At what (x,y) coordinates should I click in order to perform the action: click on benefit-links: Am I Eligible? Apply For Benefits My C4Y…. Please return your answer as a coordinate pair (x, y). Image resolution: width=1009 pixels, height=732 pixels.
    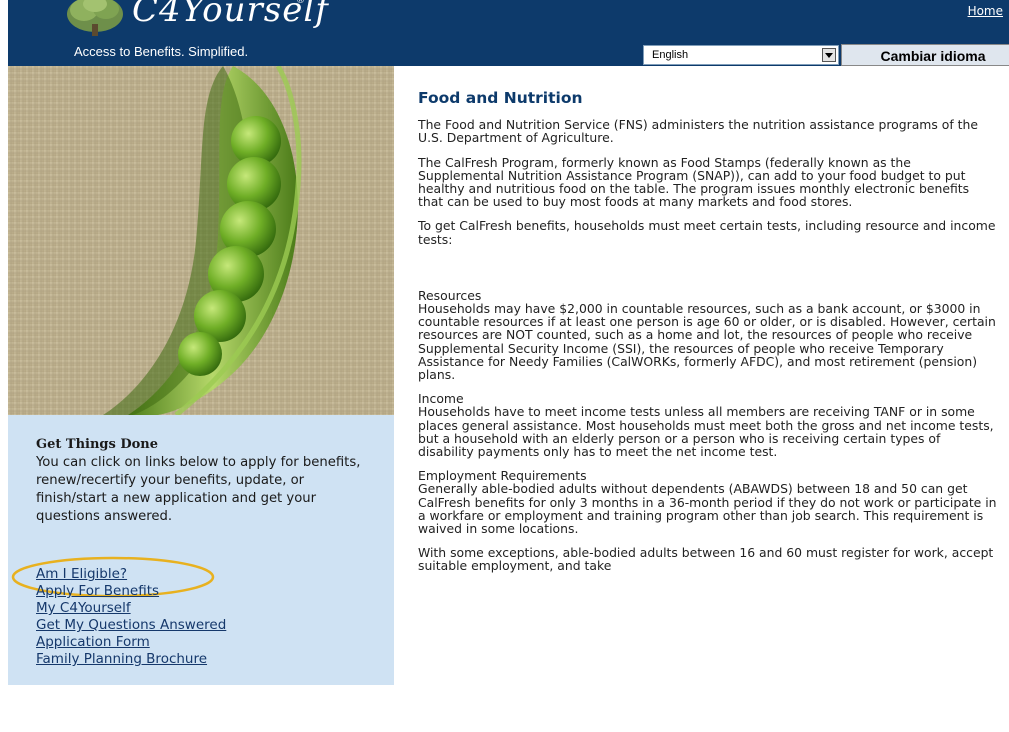
    Looking at the image, I should click on (131, 617).